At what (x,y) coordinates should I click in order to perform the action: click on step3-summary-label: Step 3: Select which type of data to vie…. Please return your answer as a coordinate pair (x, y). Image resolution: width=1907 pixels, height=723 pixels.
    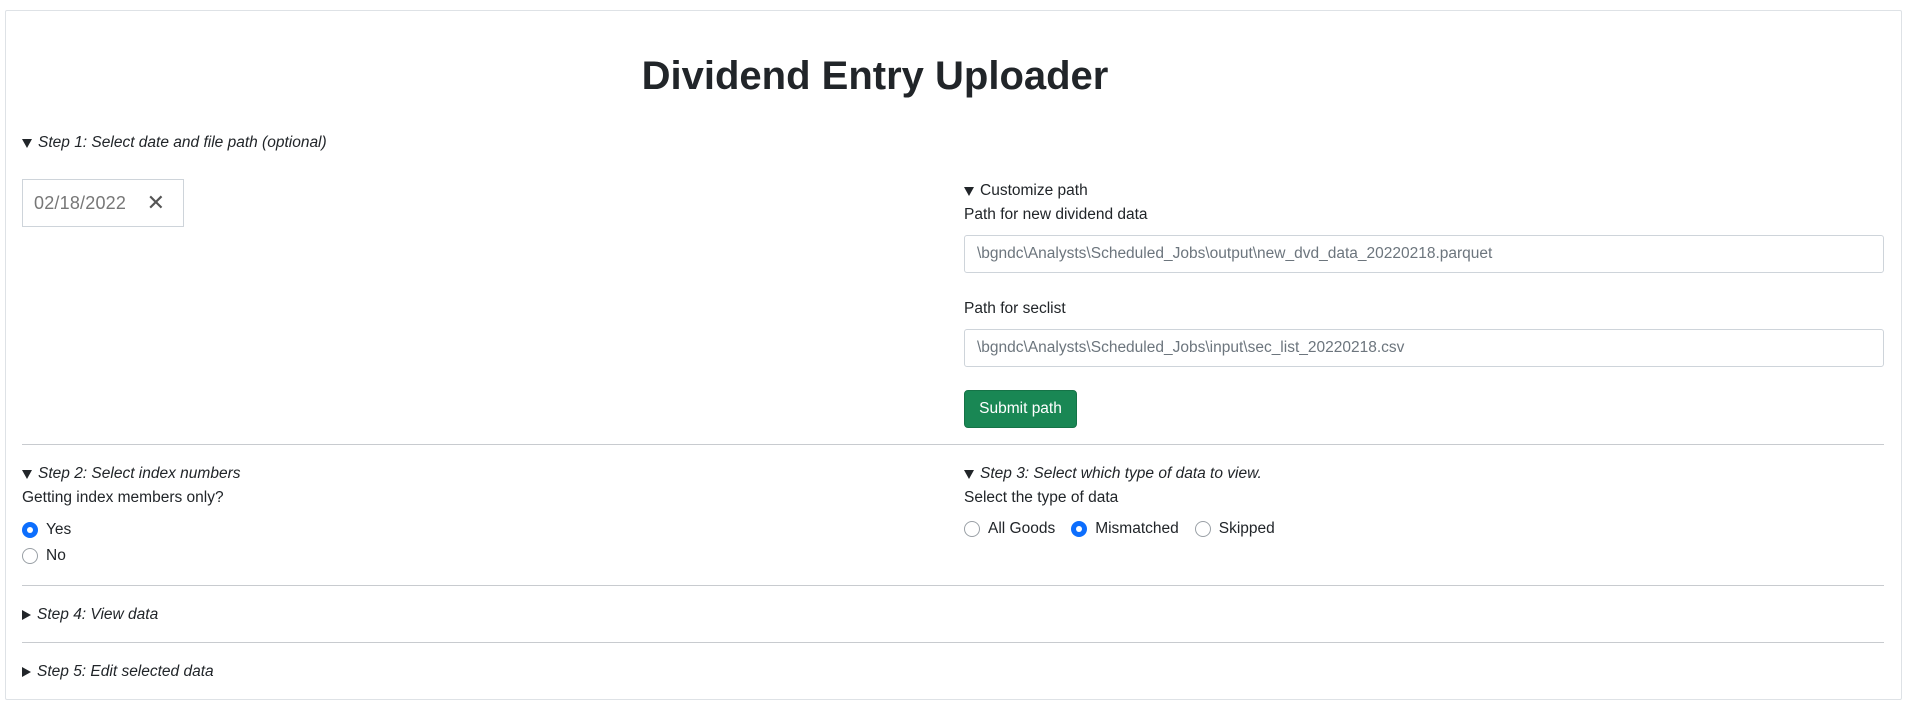
    Looking at the image, I should click on (1121, 473).